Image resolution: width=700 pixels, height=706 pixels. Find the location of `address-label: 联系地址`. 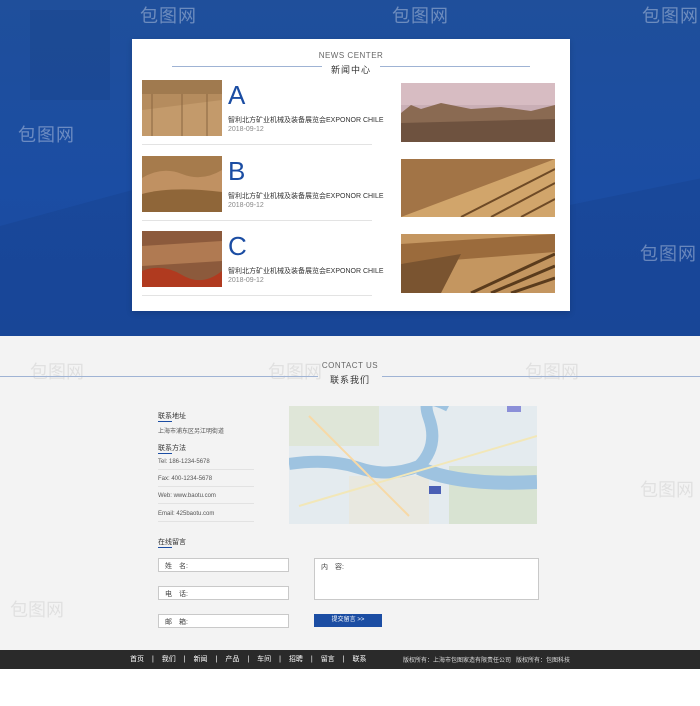

address-label: 联系地址 is located at coordinates (172, 416).